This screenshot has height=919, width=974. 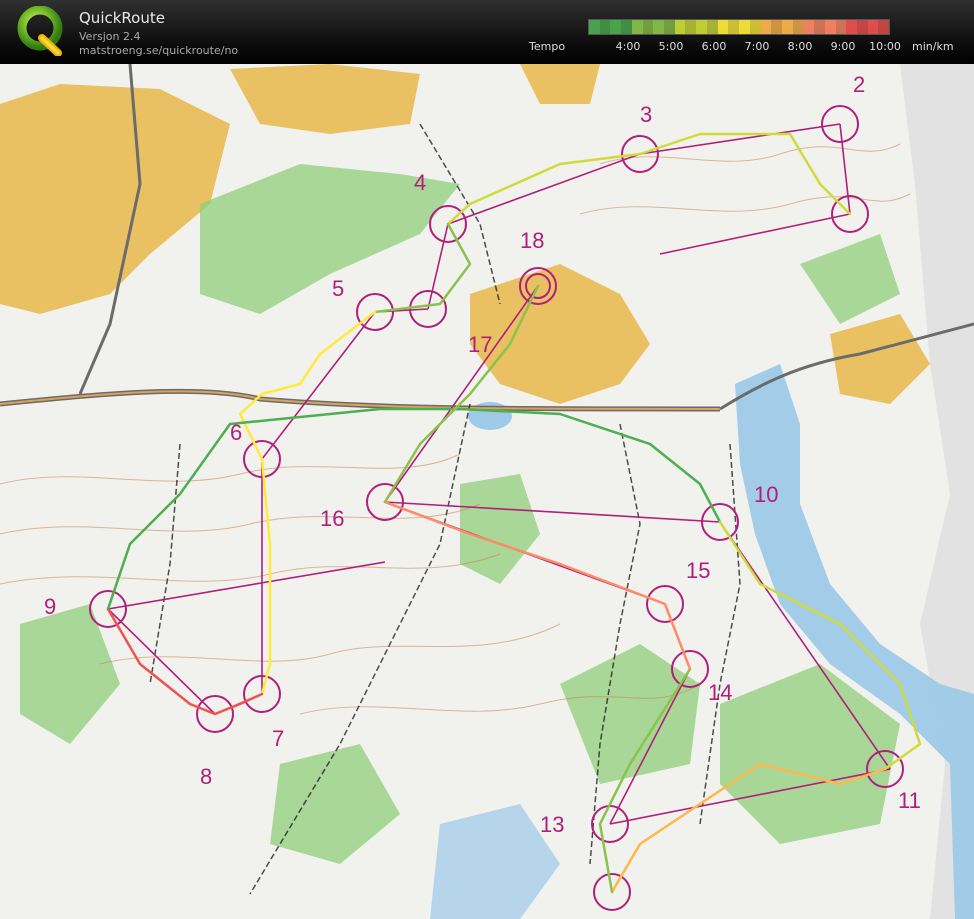 I want to click on control-number: 18, so click(x=532, y=240).